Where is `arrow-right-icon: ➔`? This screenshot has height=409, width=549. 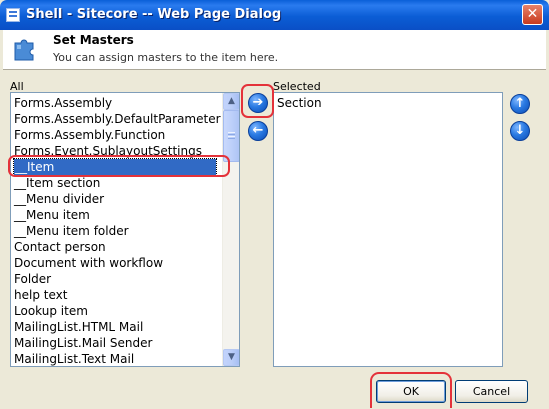
arrow-right-icon: ➔ is located at coordinates (258, 103).